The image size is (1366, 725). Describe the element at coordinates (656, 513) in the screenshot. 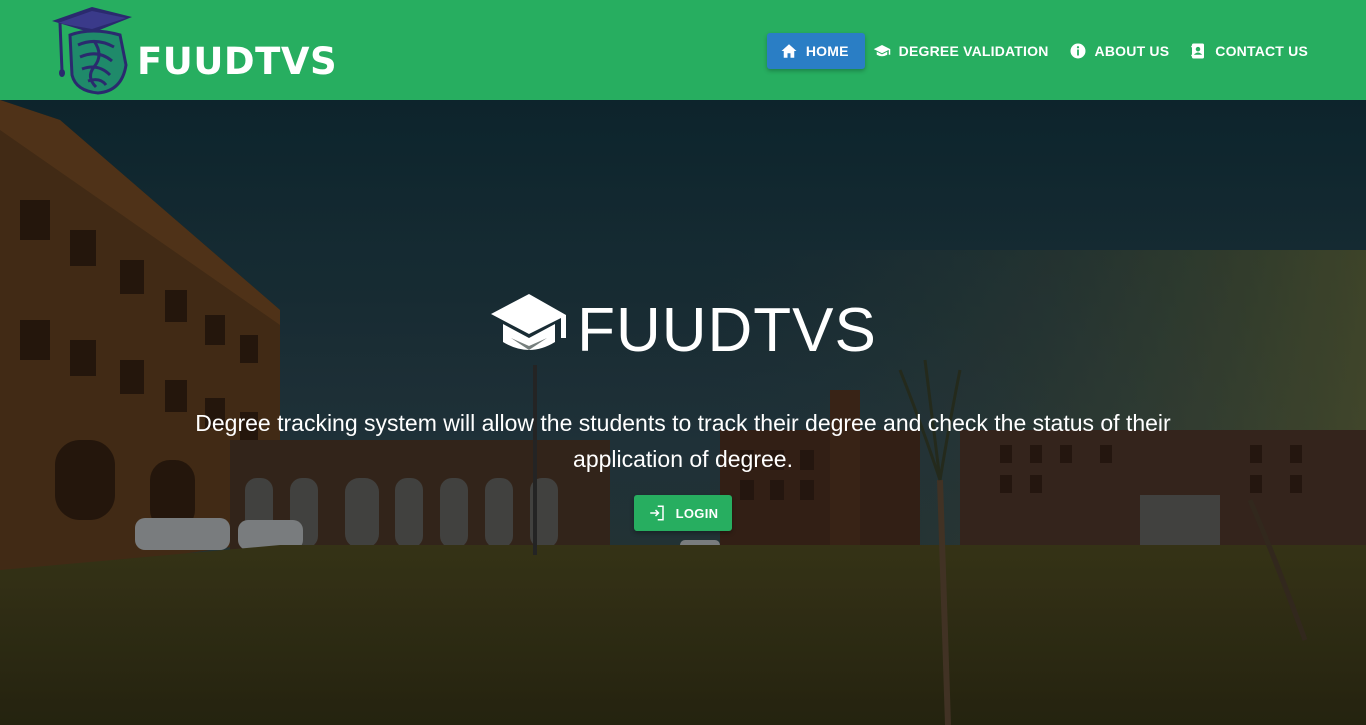

I see `login-icon` at that location.